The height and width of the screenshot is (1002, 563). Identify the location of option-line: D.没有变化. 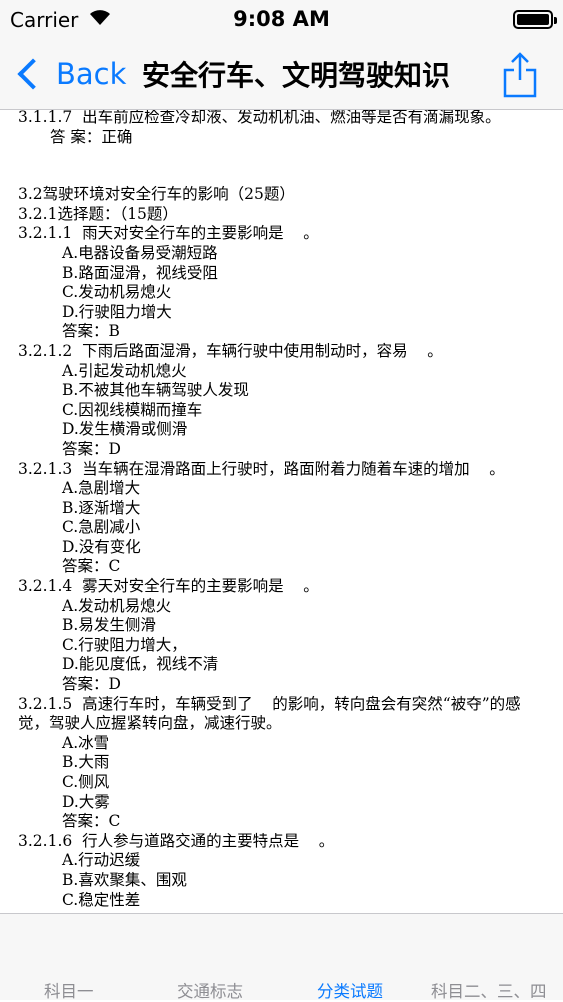
(101, 546).